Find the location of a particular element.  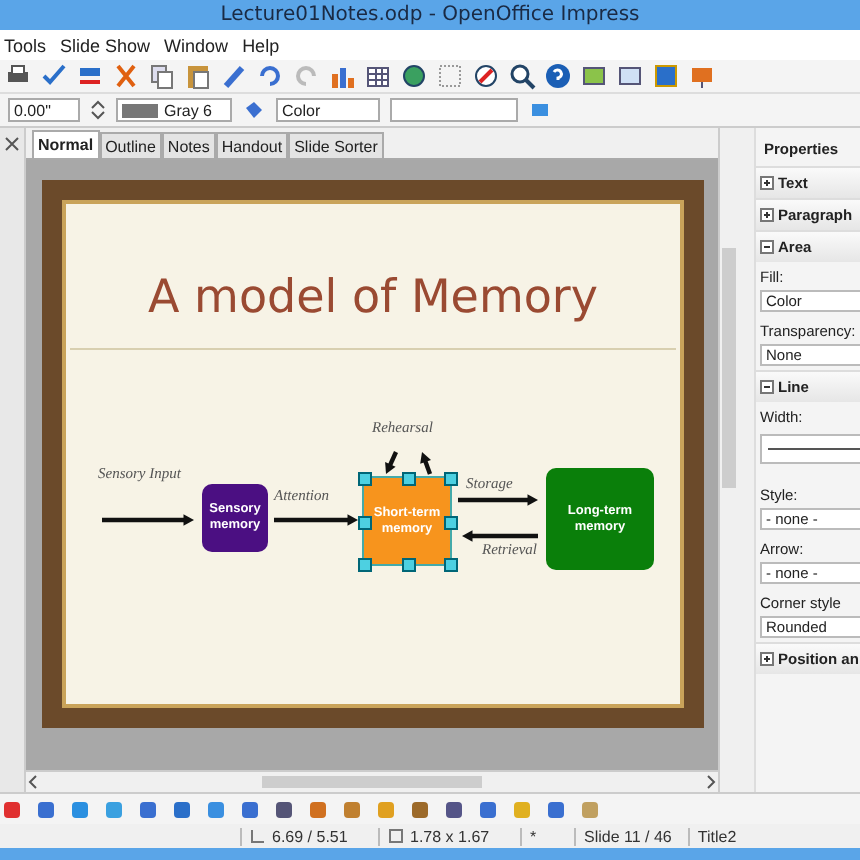

spin-icon is located at coordinates (98, 110).